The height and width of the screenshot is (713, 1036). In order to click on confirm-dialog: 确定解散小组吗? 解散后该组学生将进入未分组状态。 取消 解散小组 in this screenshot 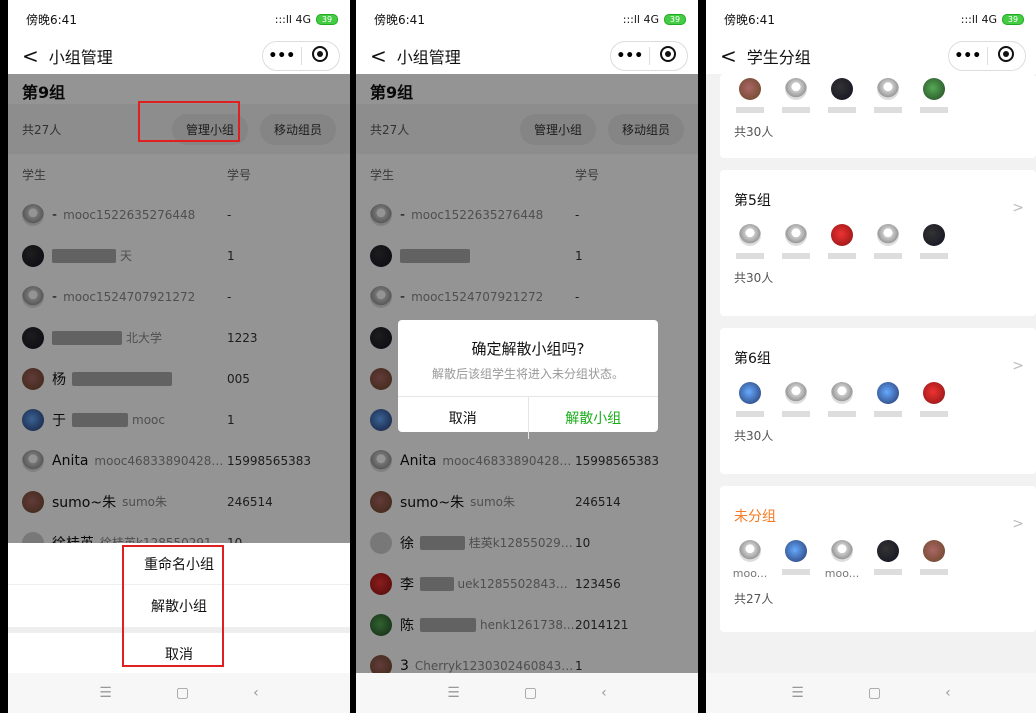, I will do `click(528, 379)`.